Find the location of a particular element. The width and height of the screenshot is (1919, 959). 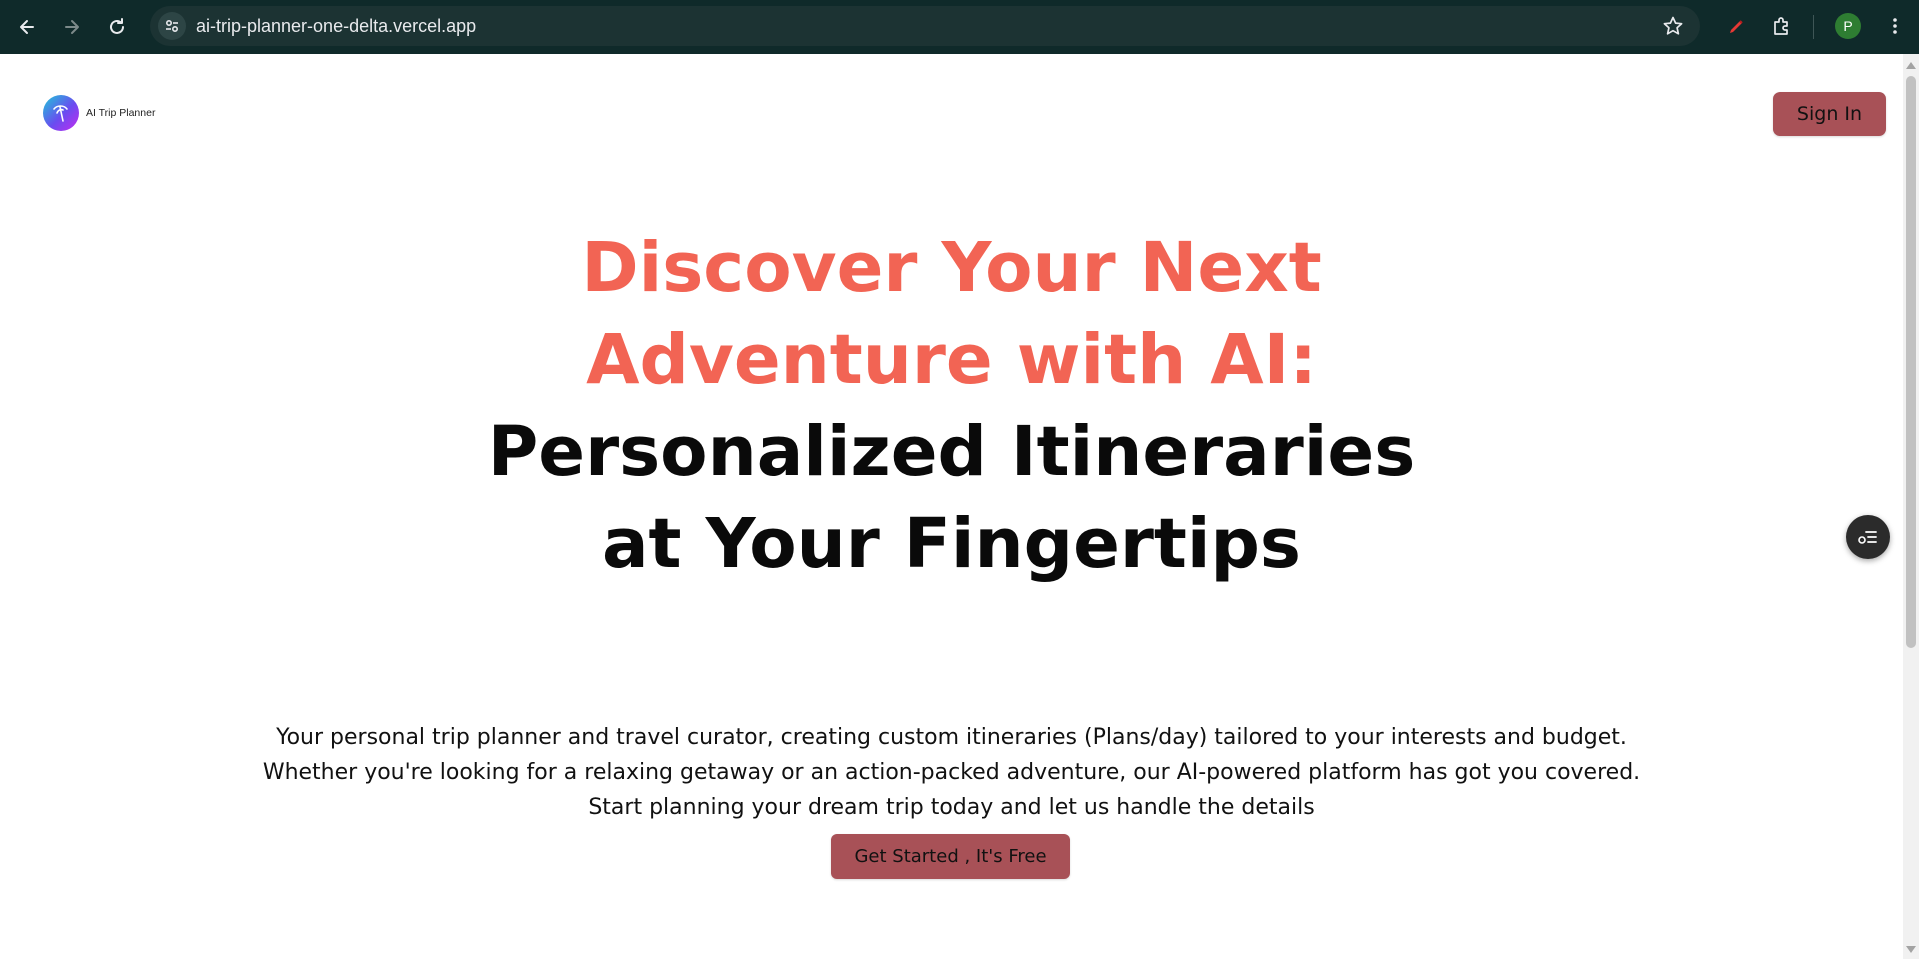

brand-name: AI Trip Planner is located at coordinates (121, 113).